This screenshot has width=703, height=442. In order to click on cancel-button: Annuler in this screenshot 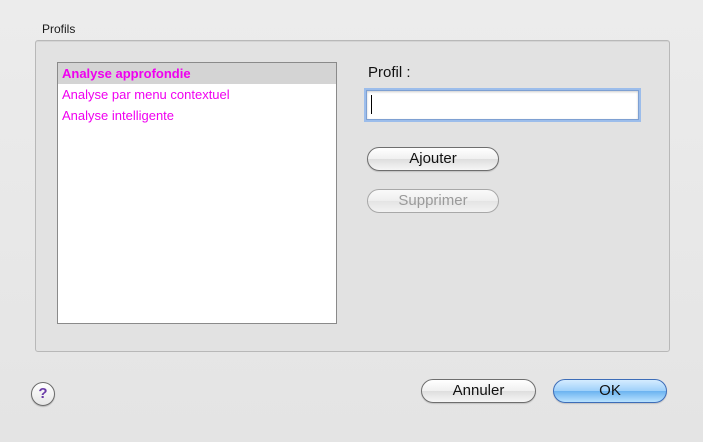, I will do `click(478, 391)`.